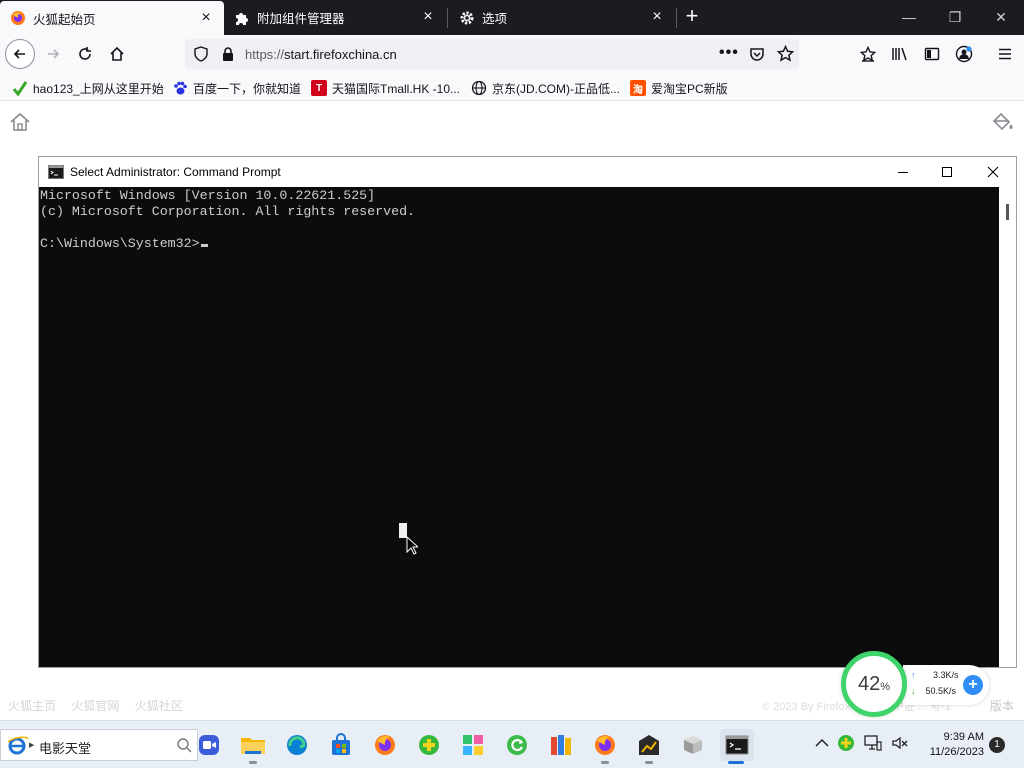  Describe the element at coordinates (846, 744) in the screenshot. I see `tray-plus-app-icon` at that location.